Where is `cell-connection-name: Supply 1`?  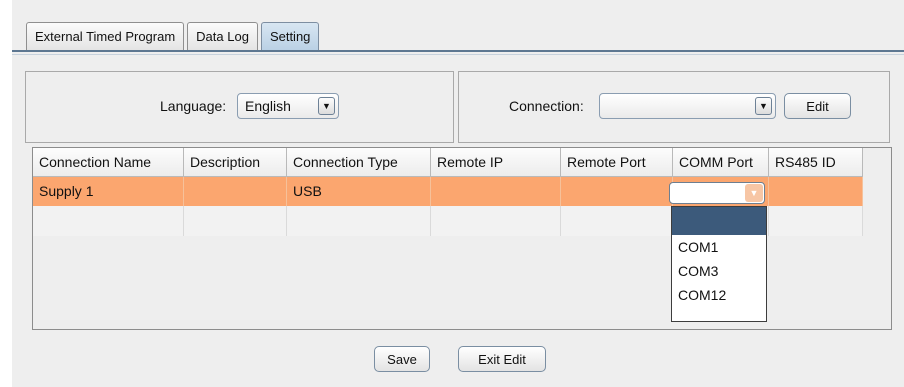
cell-connection-name: Supply 1 is located at coordinates (108, 191).